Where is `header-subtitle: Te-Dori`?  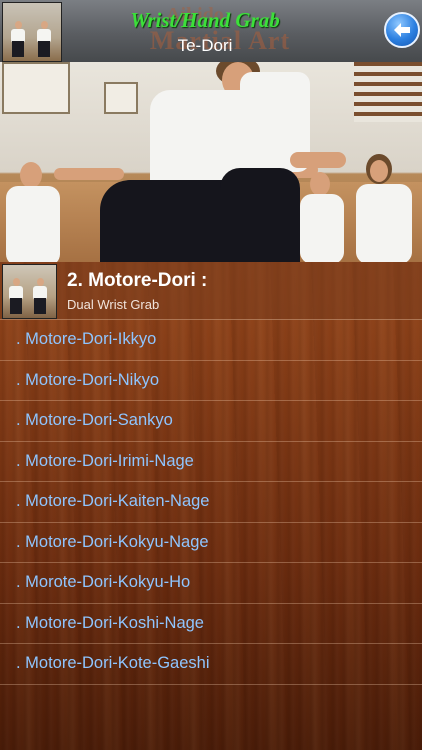
header-subtitle: Te-Dori is located at coordinates (205, 45).